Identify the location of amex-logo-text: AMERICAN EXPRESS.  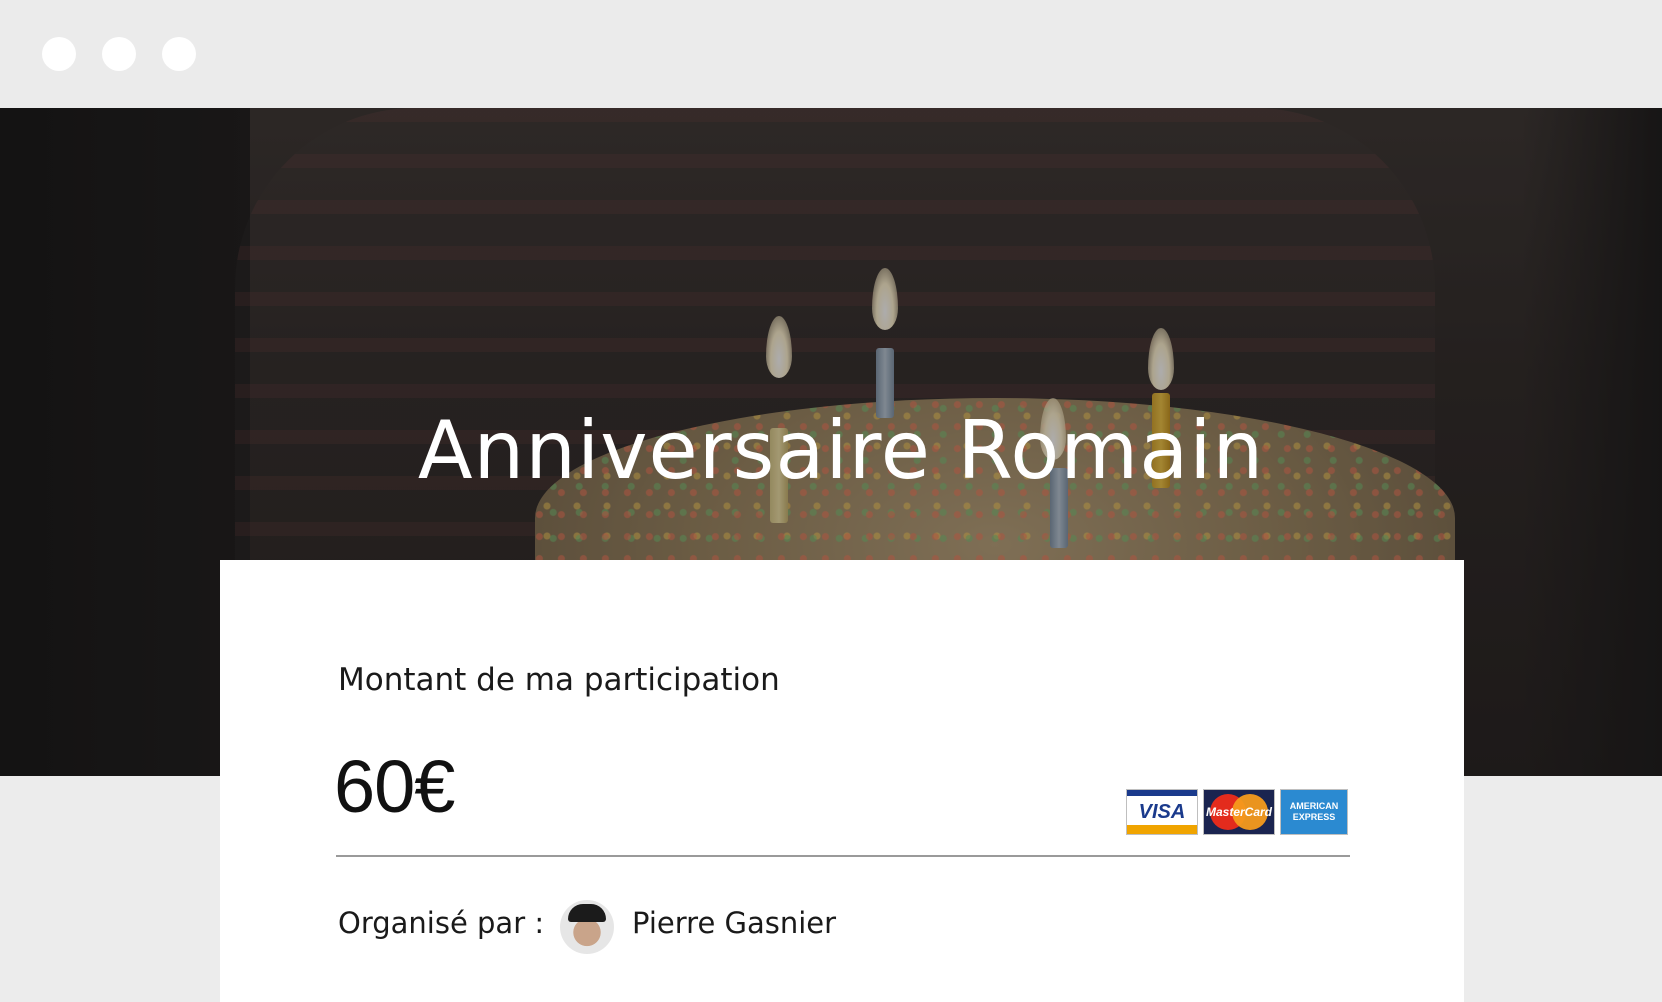
(1314, 811).